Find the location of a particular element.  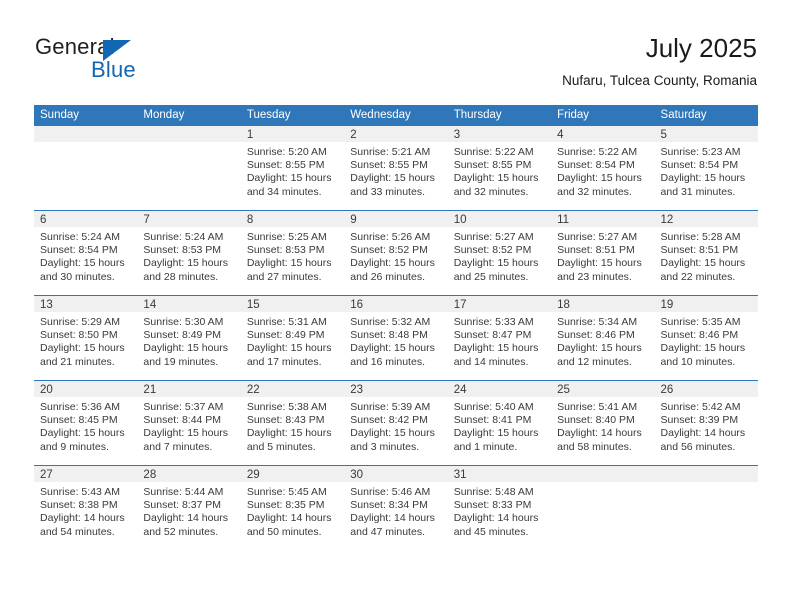

sunrise-text: Sunrise: 5:46 AM is located at coordinates (390, 492).